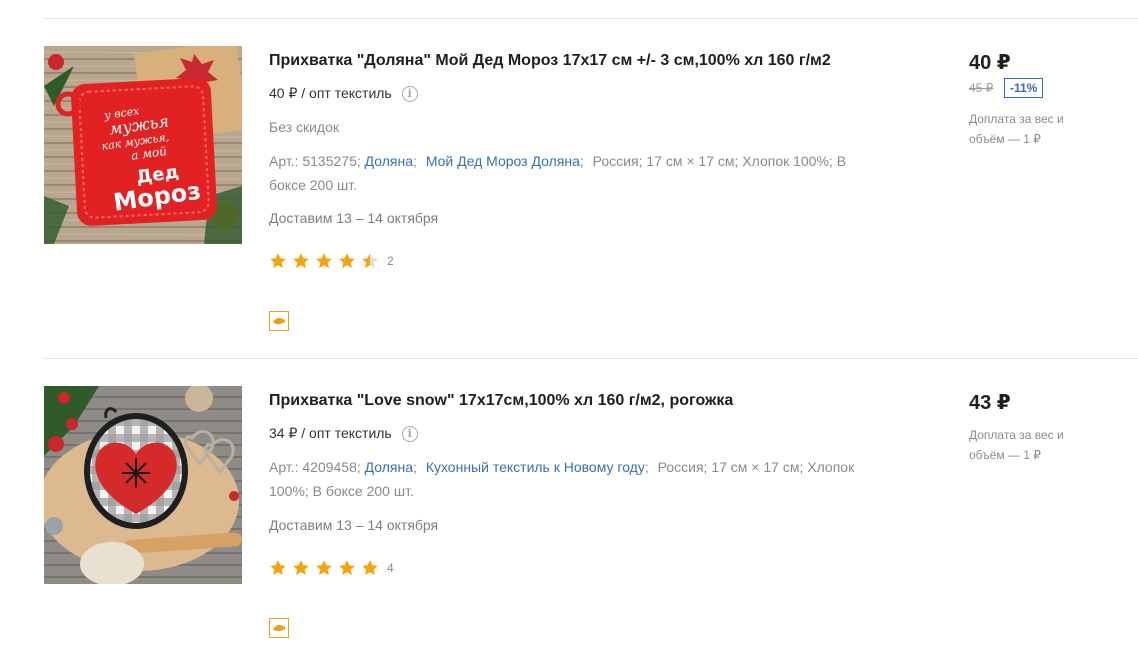 This screenshot has height=659, width=1138. I want to click on series-link: Кухонный текстиль к Новому году, so click(535, 467).